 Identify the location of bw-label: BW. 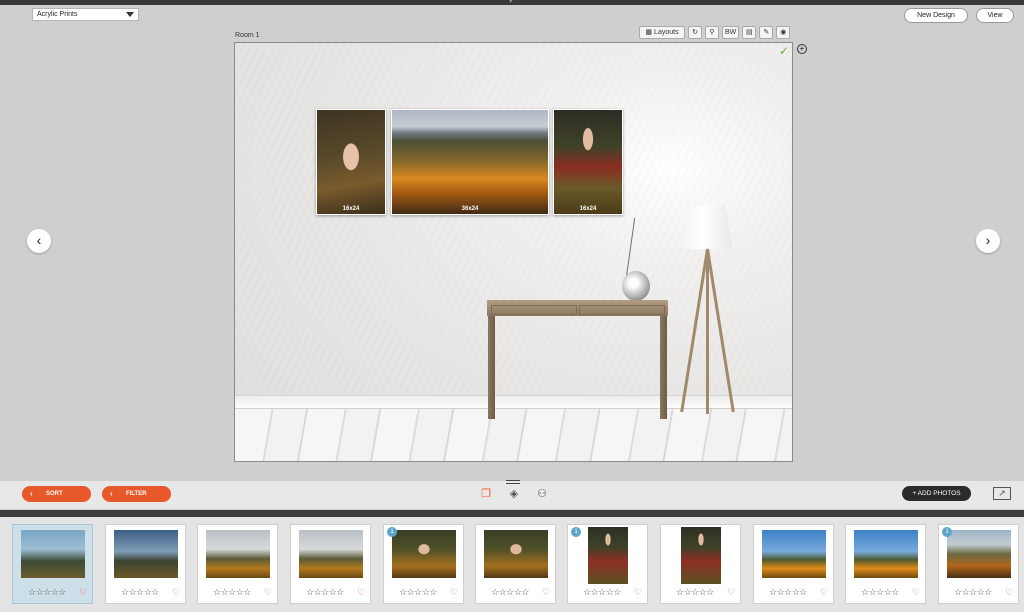
(731, 32).